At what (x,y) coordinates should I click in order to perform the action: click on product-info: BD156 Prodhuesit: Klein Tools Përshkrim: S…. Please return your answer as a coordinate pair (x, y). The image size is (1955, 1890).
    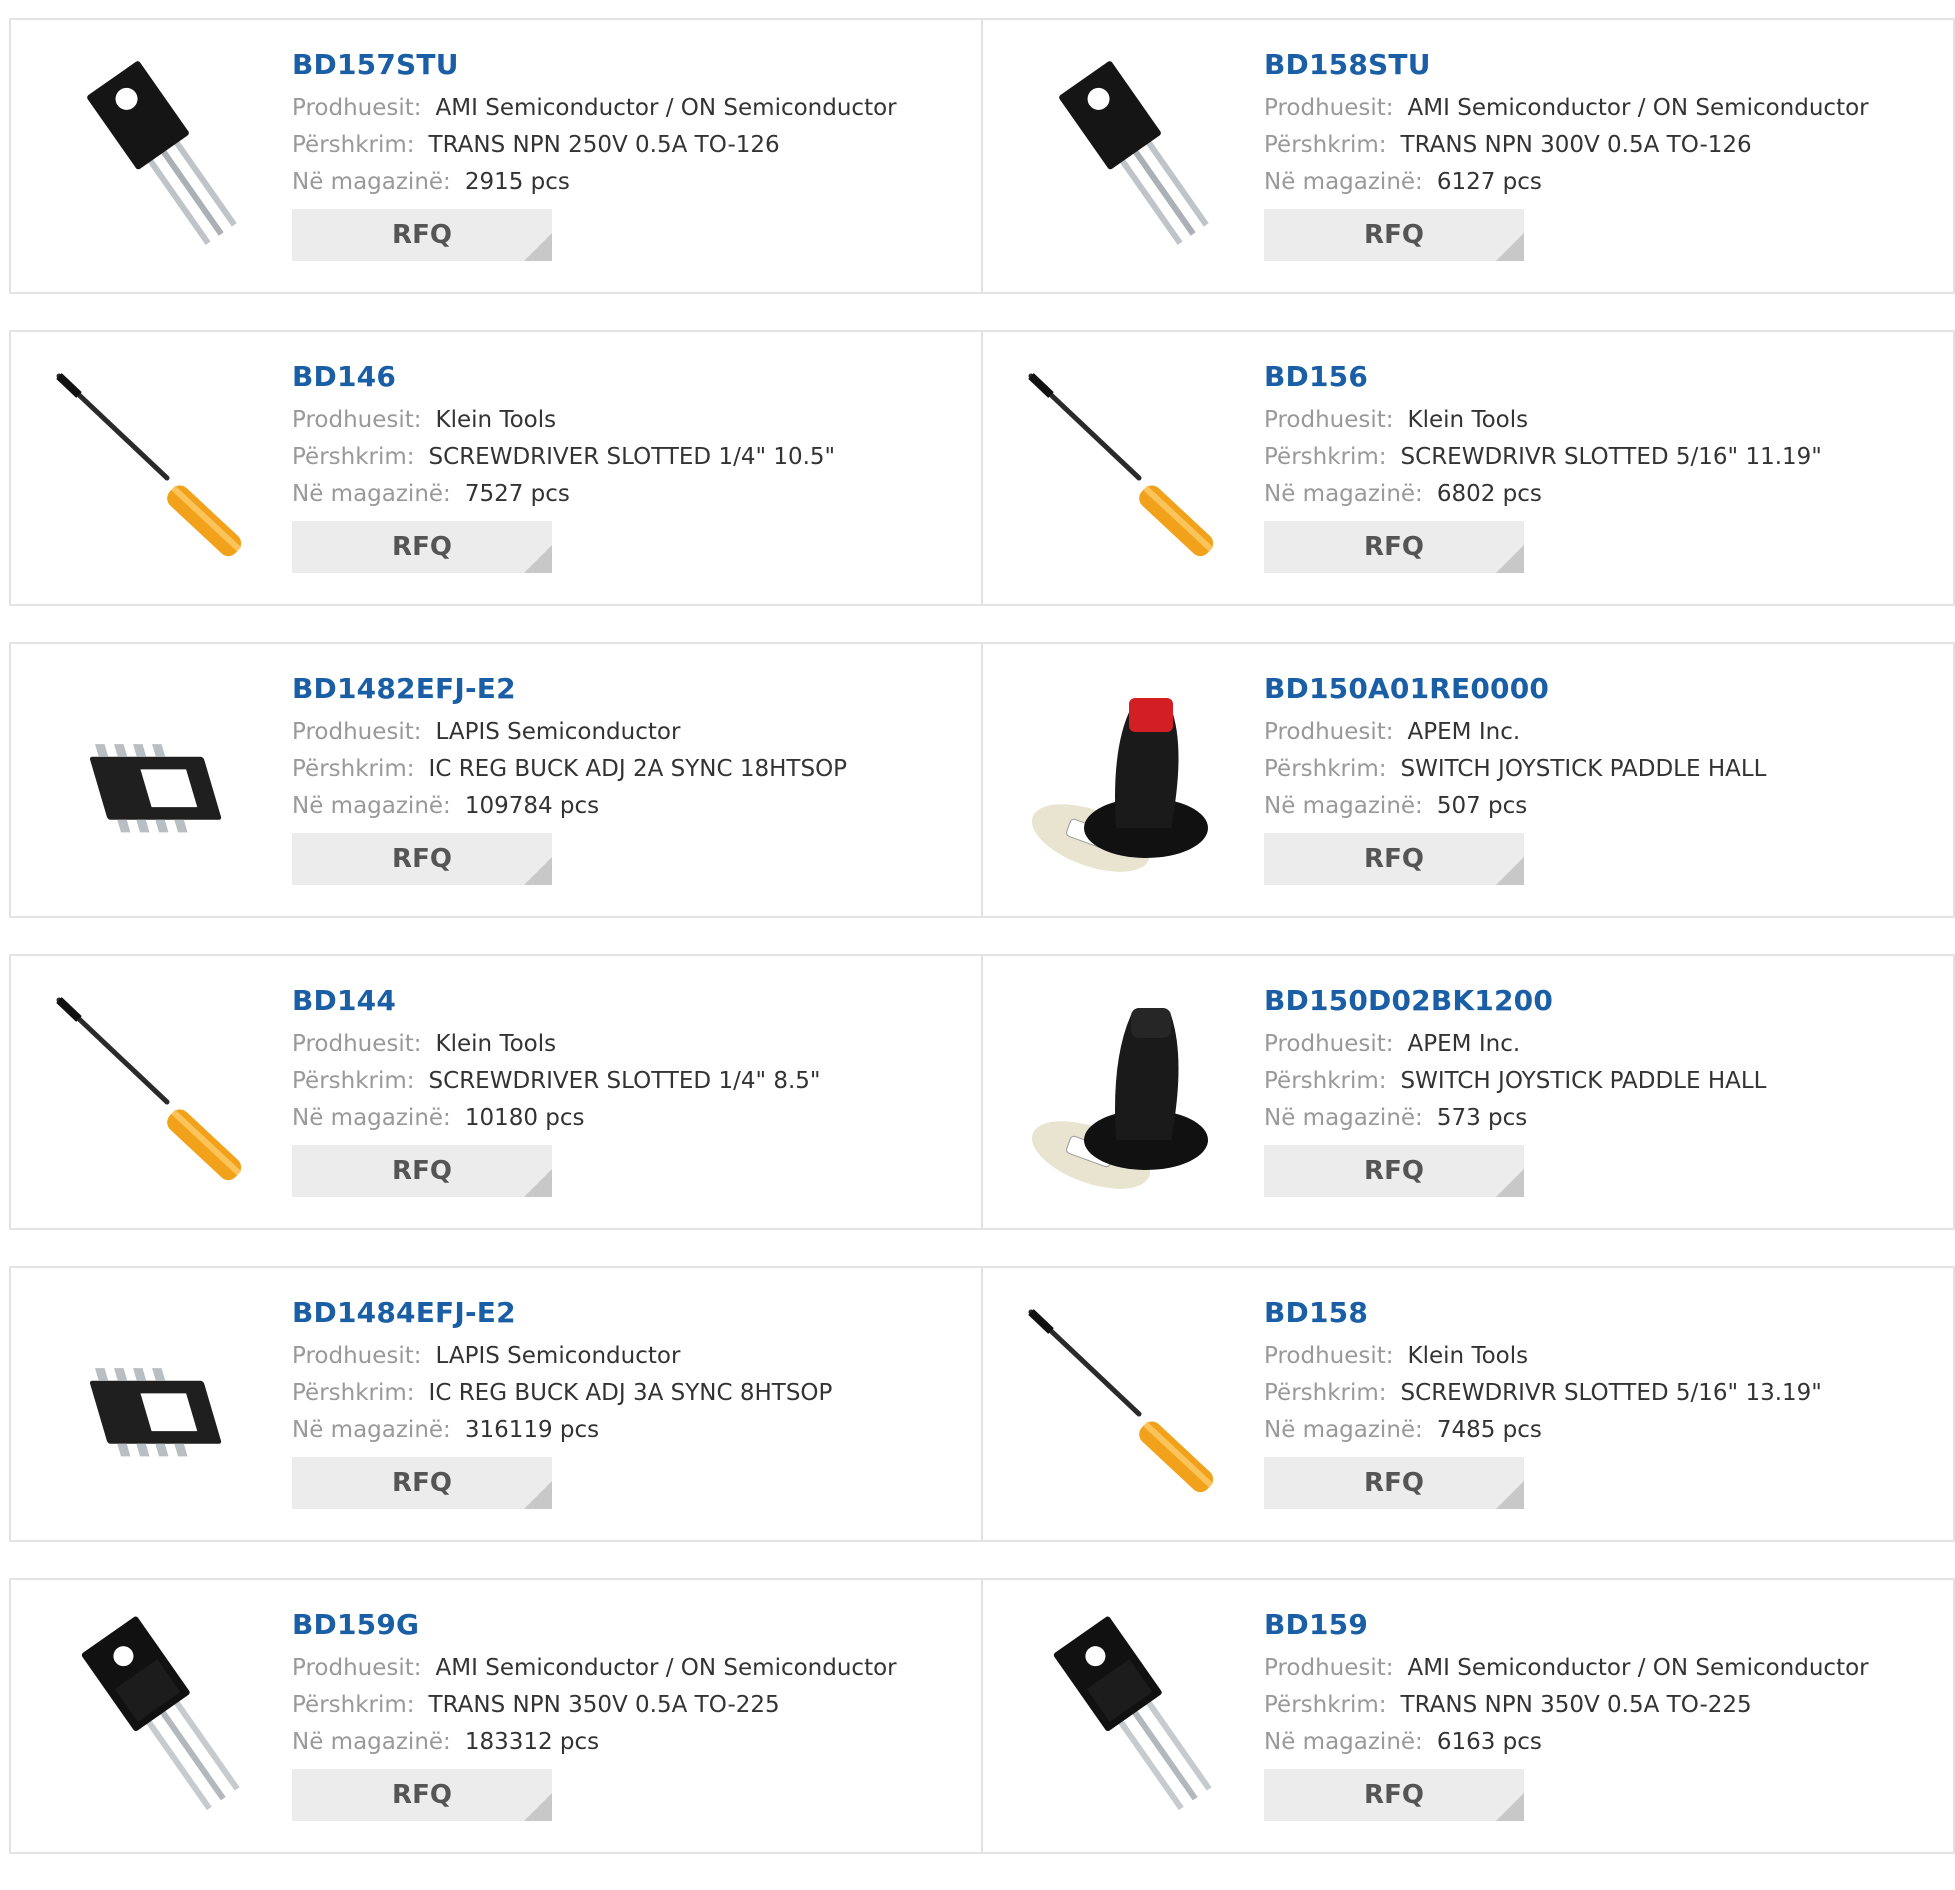
    Looking at the image, I should click on (1543, 466).